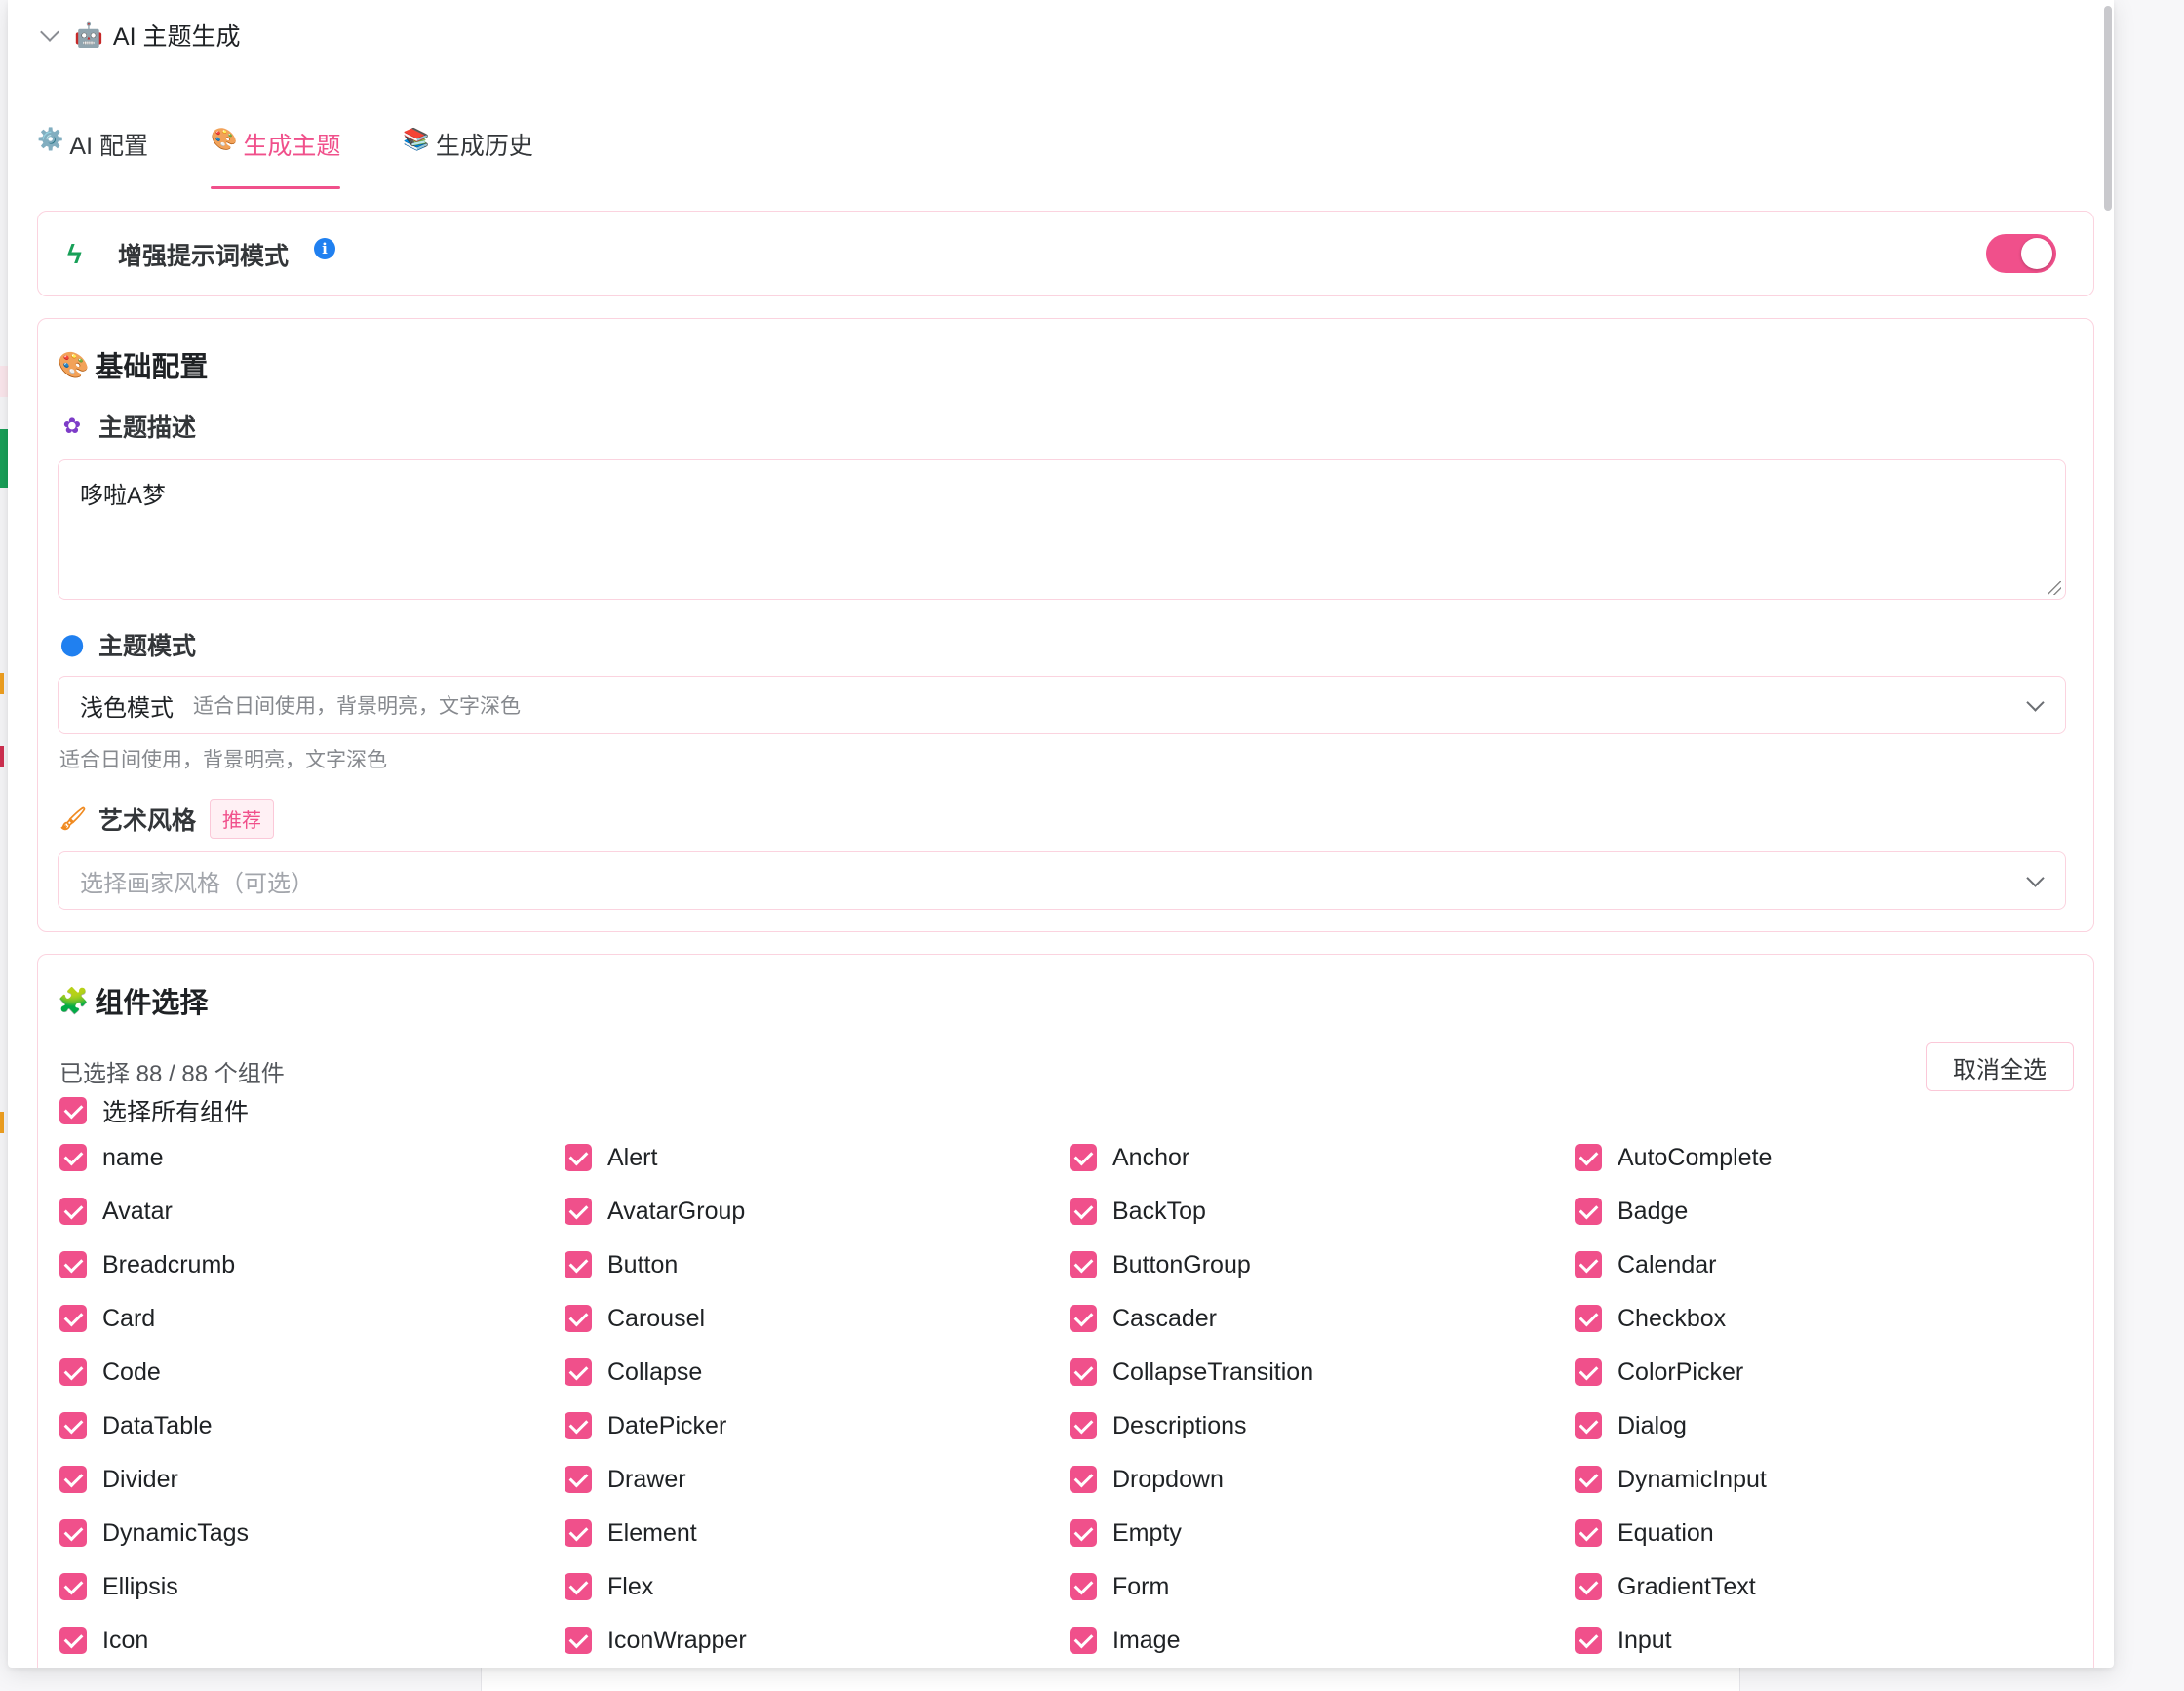 This screenshot has width=2184, height=1691. Describe the element at coordinates (325, 248) in the screenshot. I see `info-icon: i` at that location.